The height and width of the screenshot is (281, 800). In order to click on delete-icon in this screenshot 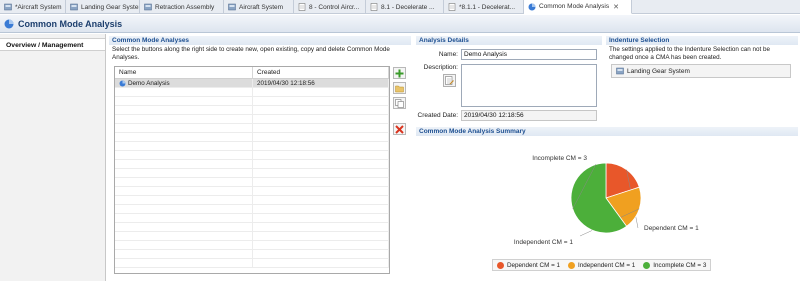, I will do `click(399, 129)`.